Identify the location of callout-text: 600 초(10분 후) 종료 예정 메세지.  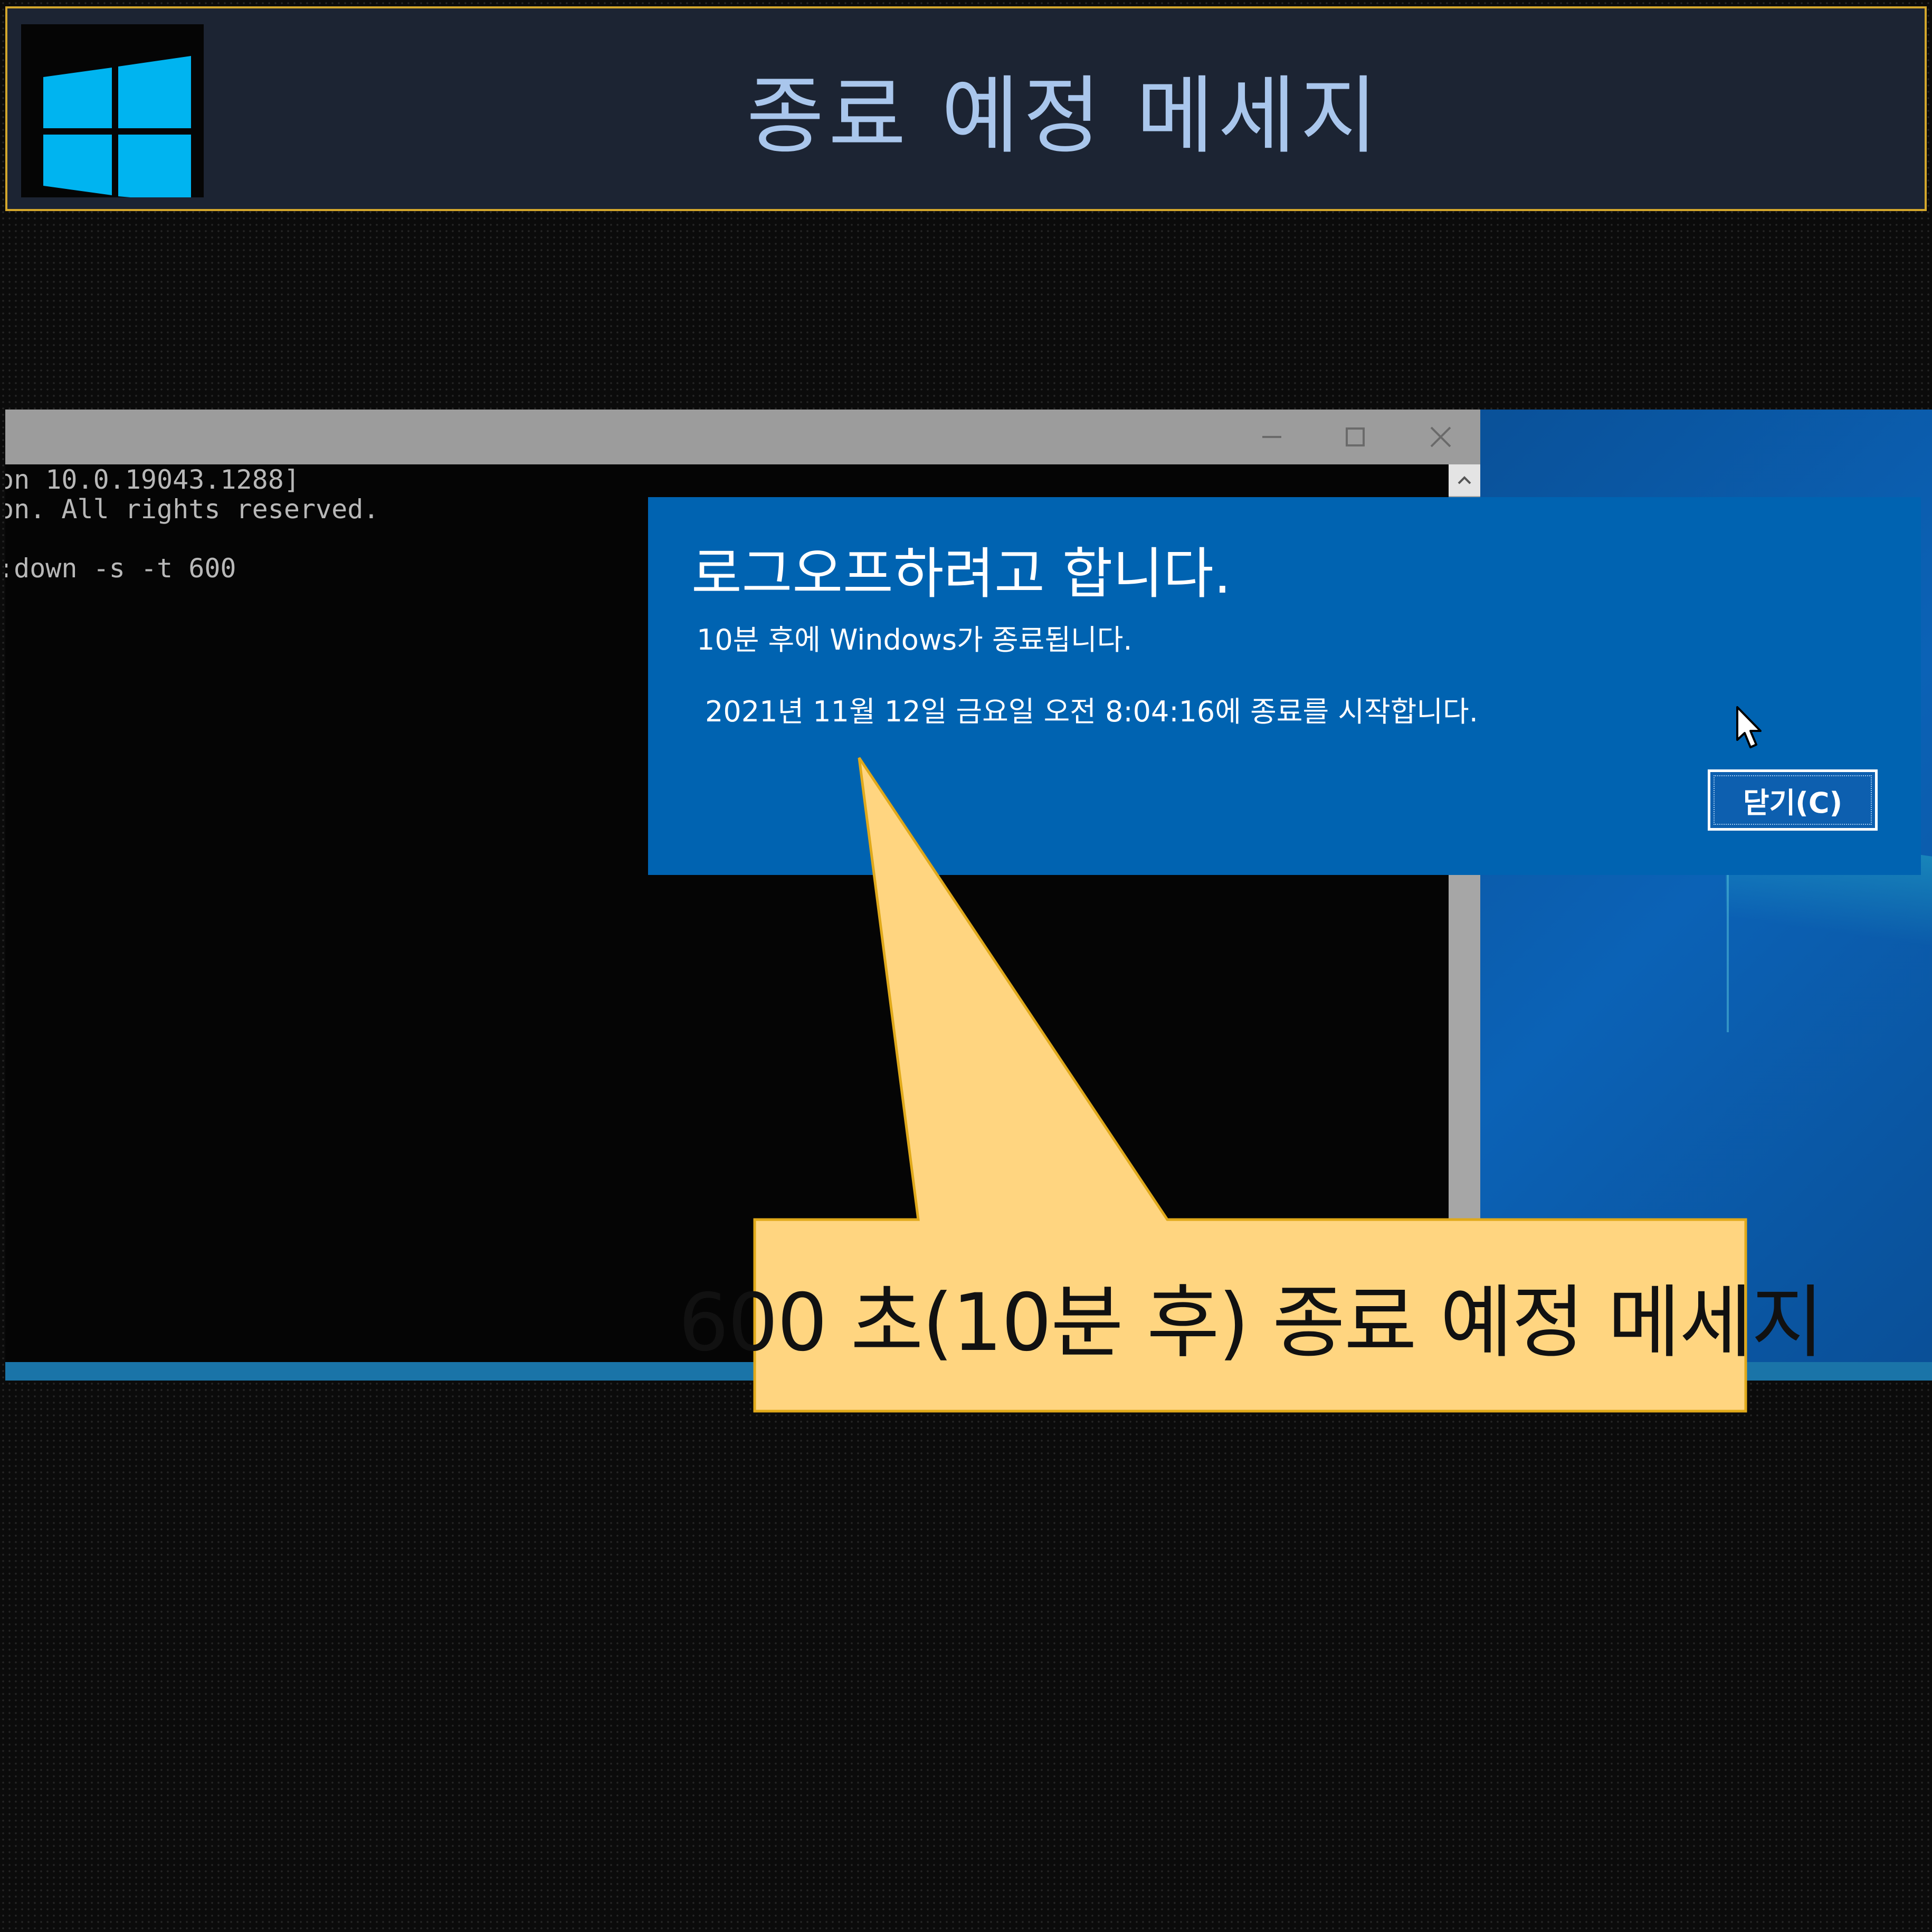
(1251, 1323).